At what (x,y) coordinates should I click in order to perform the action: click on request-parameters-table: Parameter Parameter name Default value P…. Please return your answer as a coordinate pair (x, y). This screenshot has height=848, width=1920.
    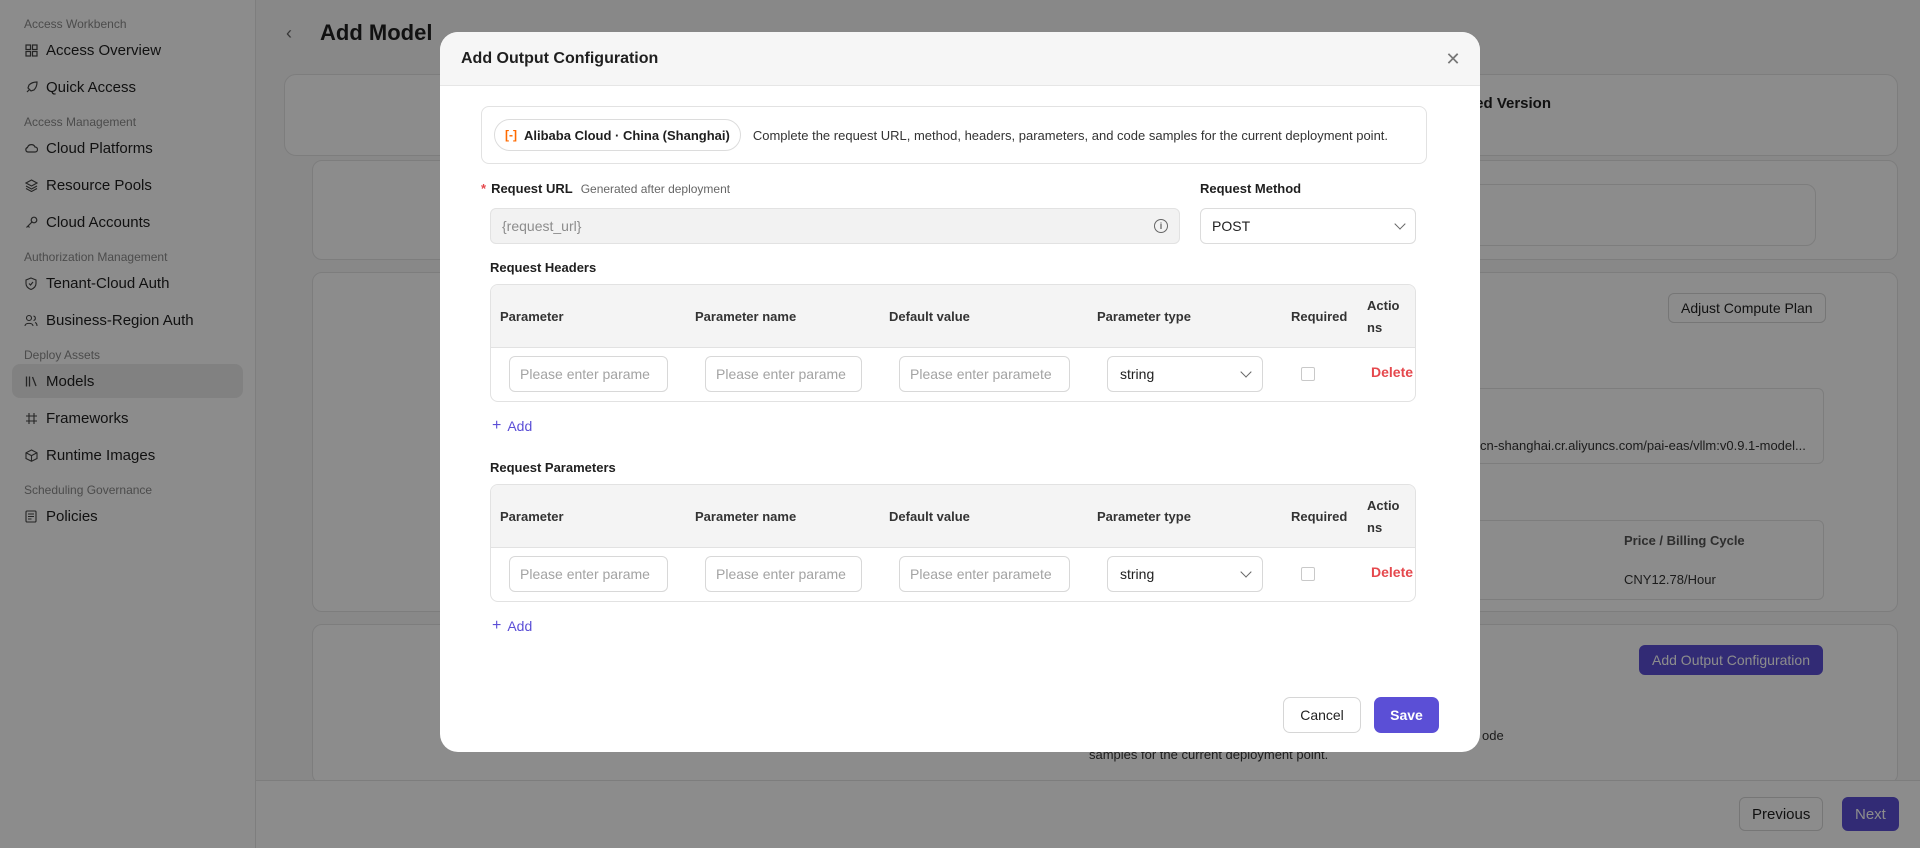
    Looking at the image, I should click on (953, 543).